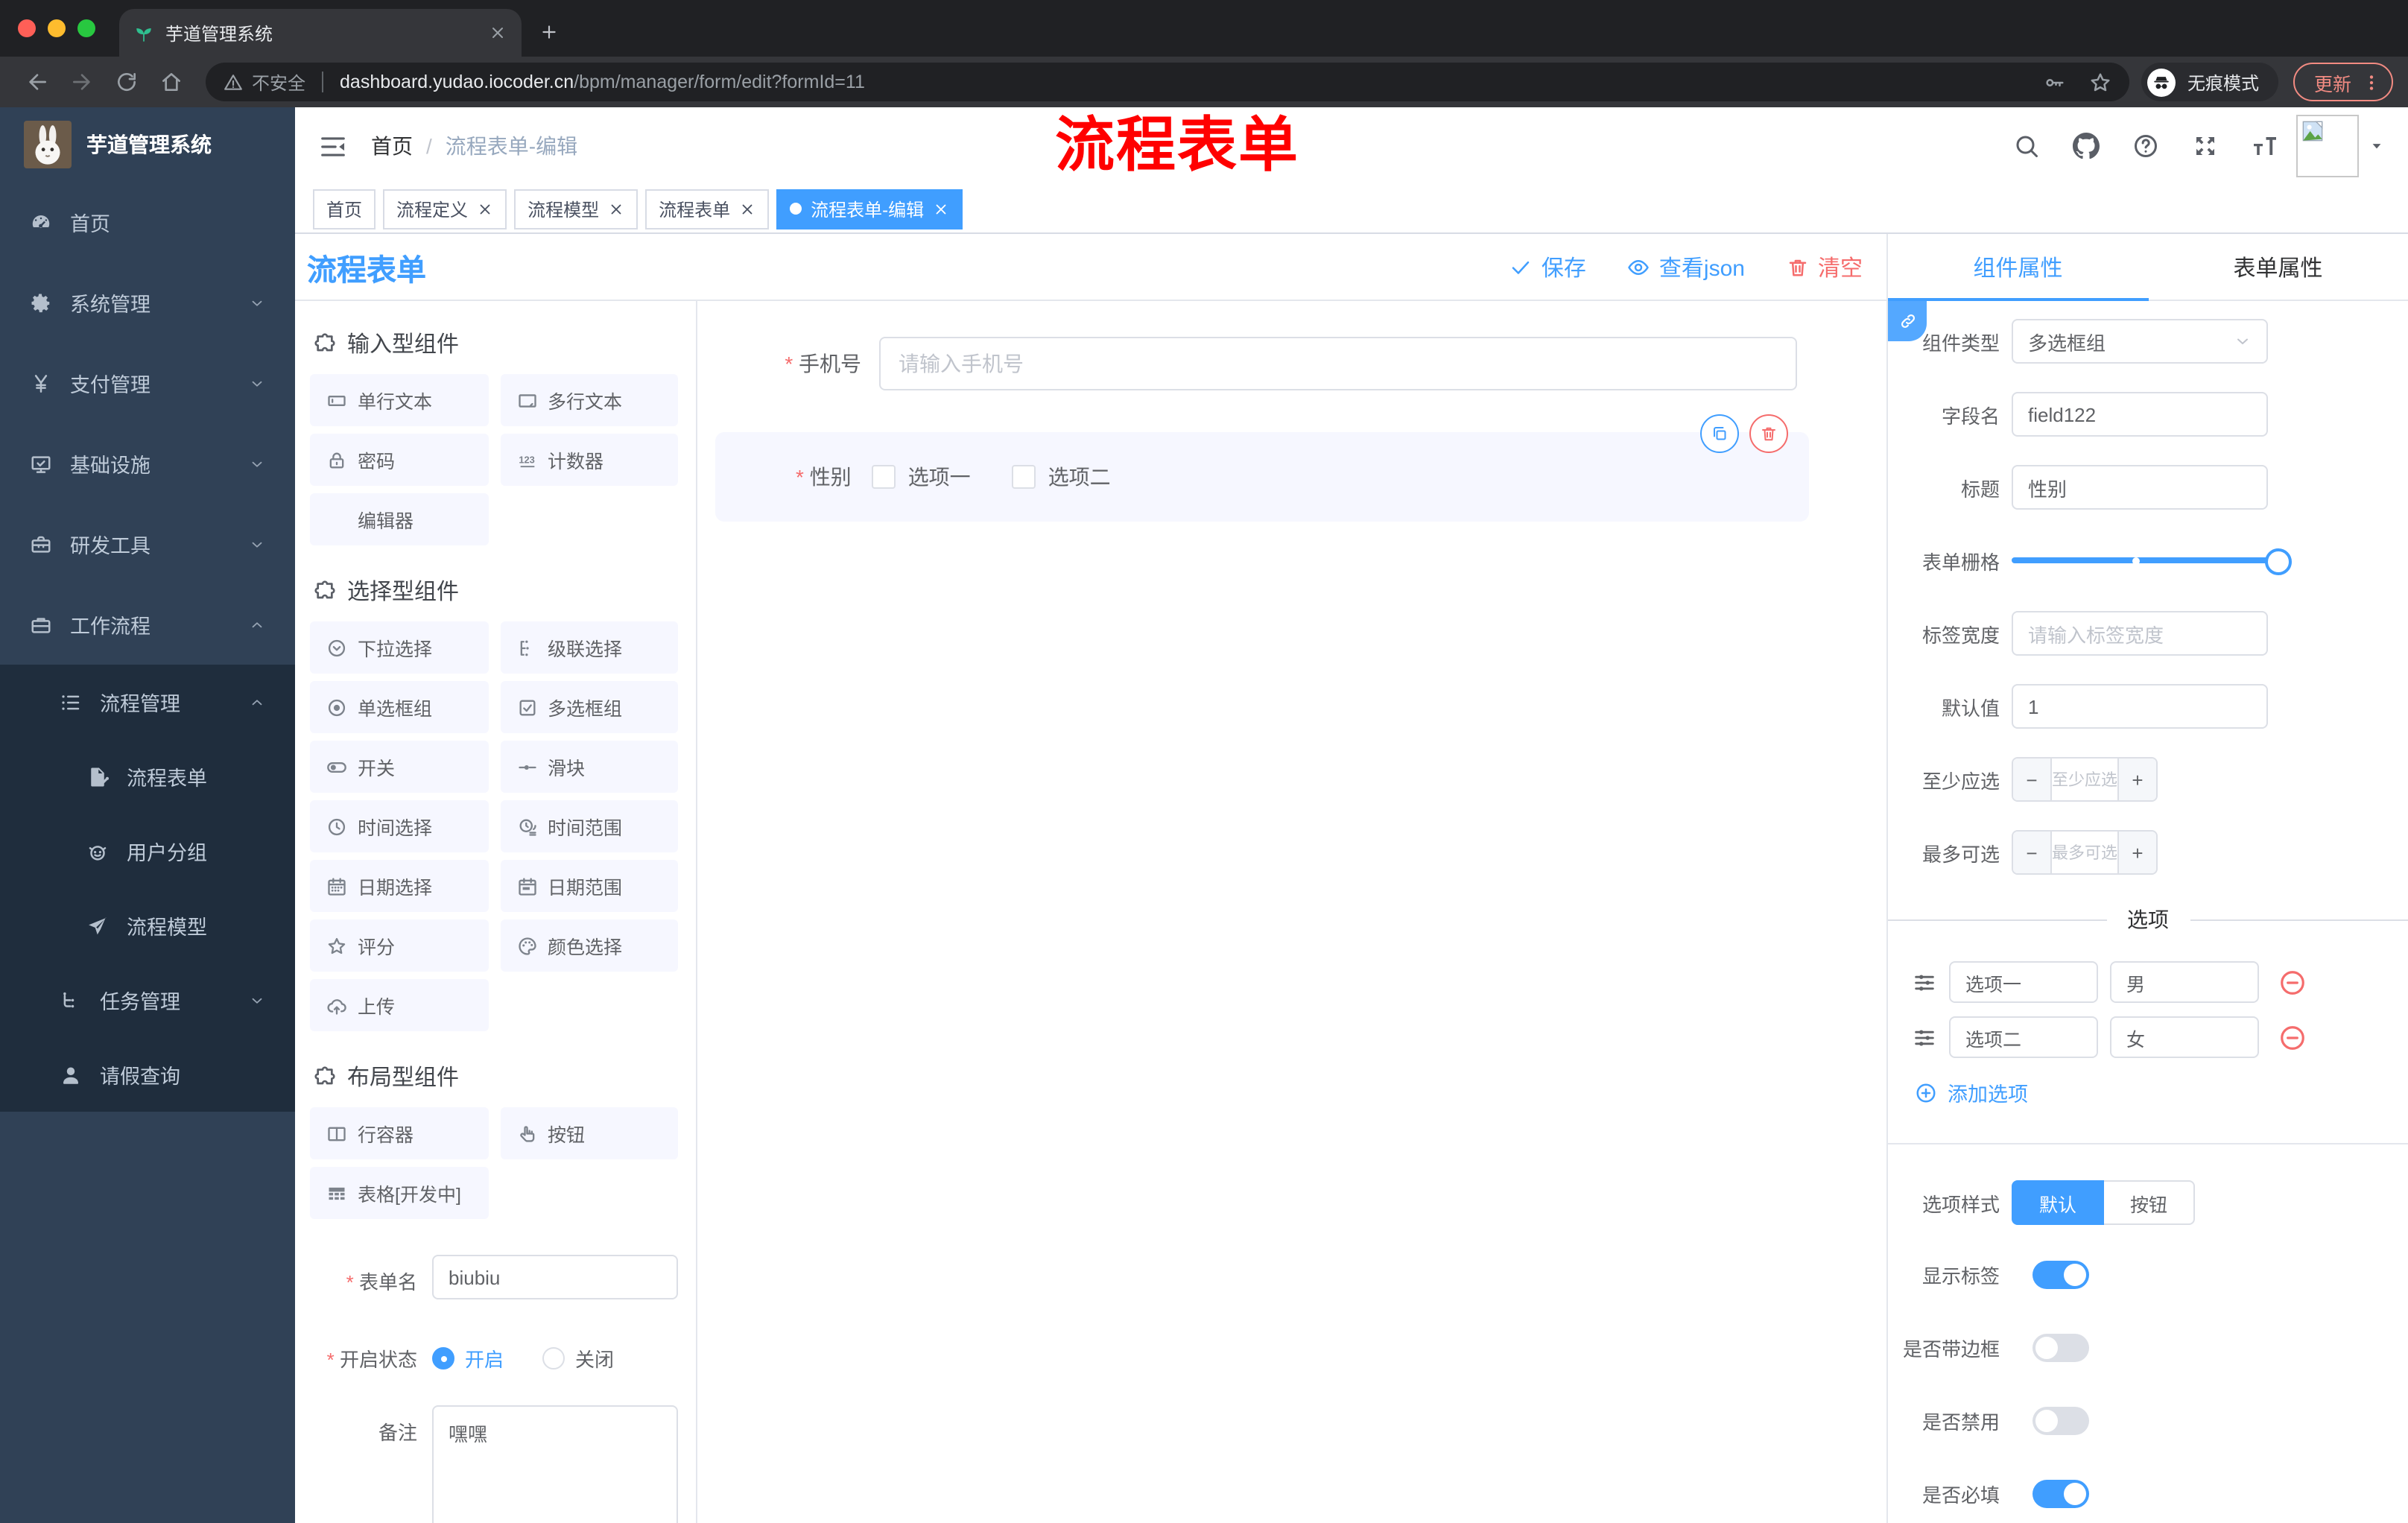 The height and width of the screenshot is (1523, 2408). Describe the element at coordinates (1768, 433) in the screenshot. I see `delete-component-button` at that location.